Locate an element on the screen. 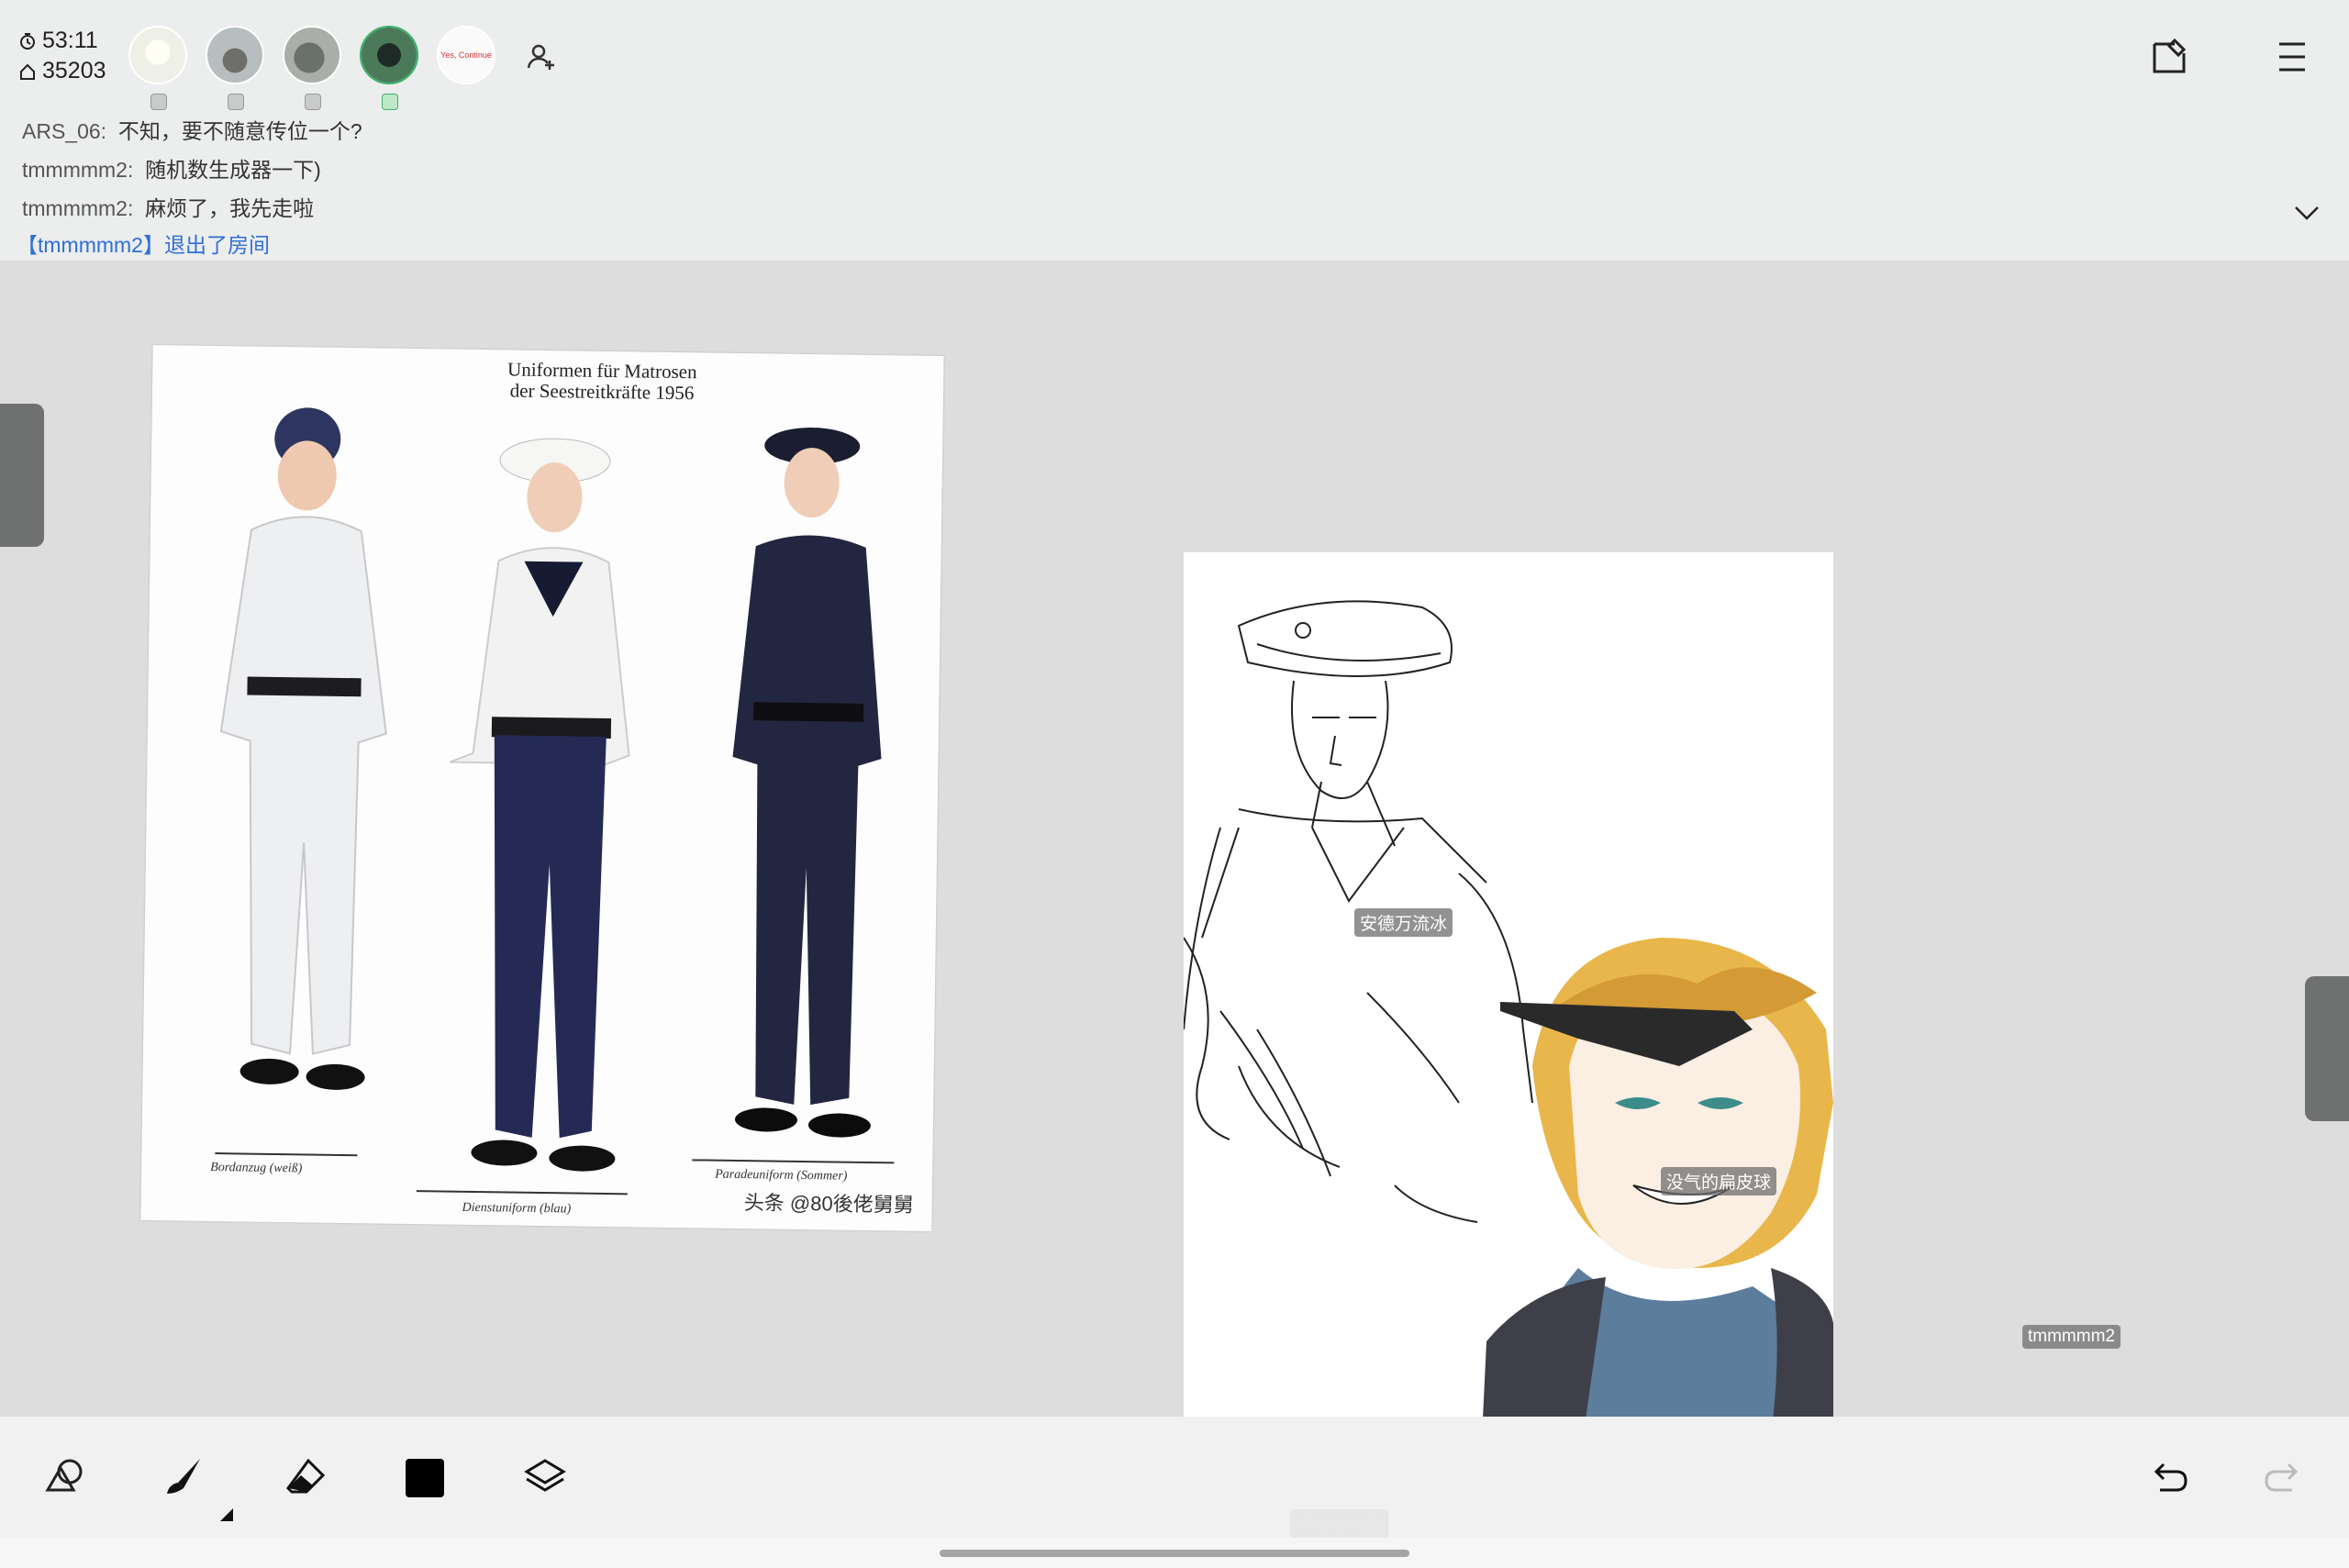 This screenshot has width=2349, height=1568. participant-list: Yes, Continue is located at coordinates (311, 68).